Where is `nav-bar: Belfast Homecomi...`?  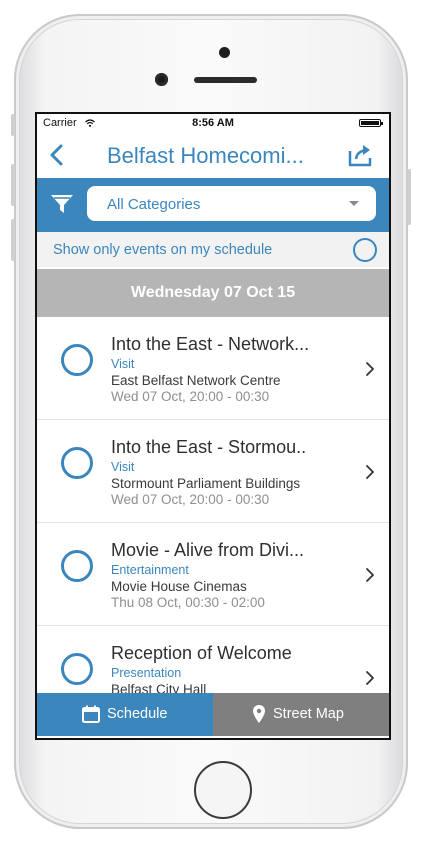 nav-bar: Belfast Homecomi... is located at coordinates (213, 155).